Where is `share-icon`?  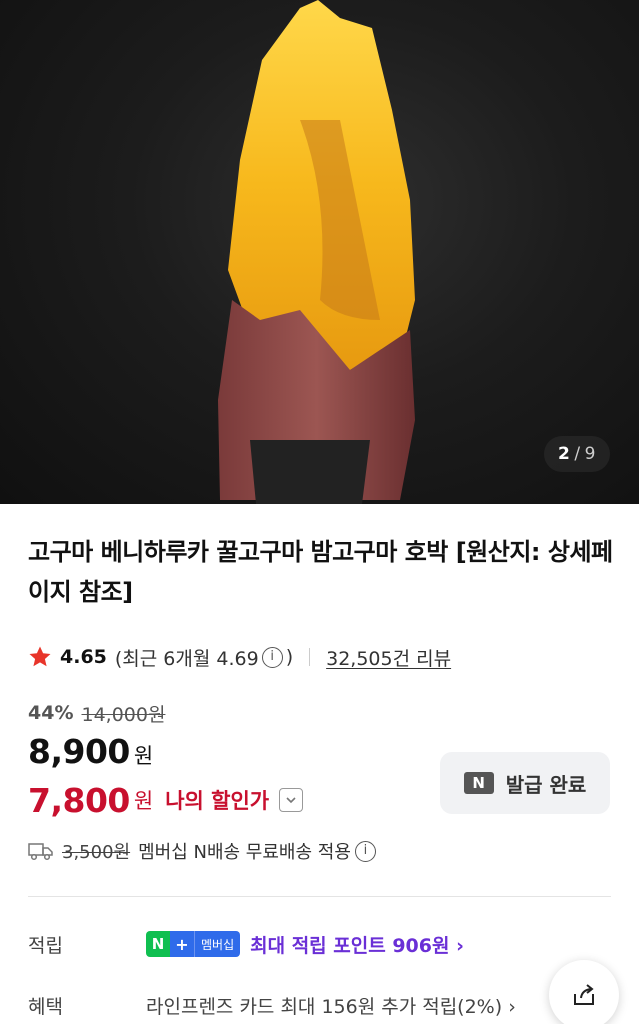 share-icon is located at coordinates (584, 994).